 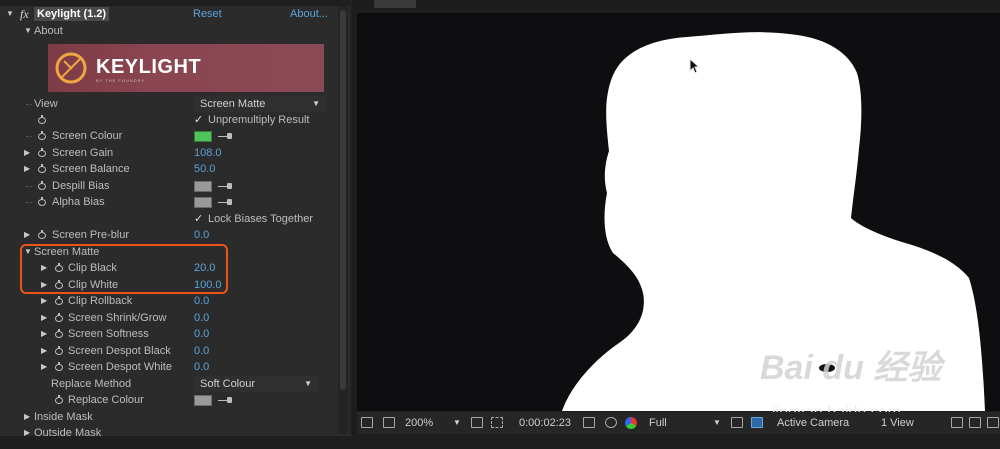 What do you see at coordinates (737, 422) in the screenshot?
I see `fast-preview-icon` at bounding box center [737, 422].